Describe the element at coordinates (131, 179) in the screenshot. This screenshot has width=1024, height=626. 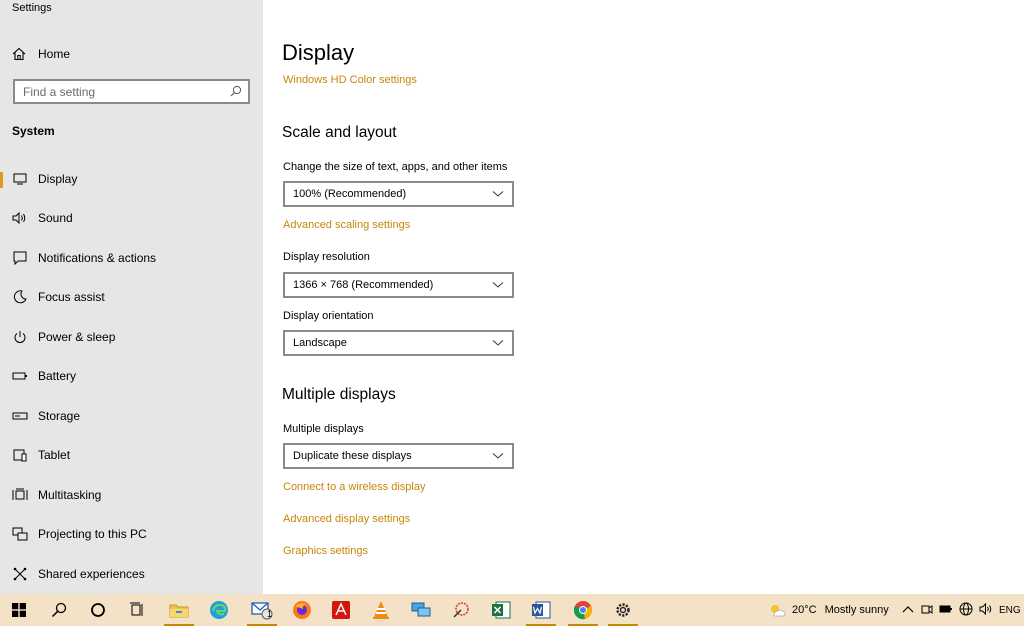
I see `sidebar-item-display: Display` at that location.